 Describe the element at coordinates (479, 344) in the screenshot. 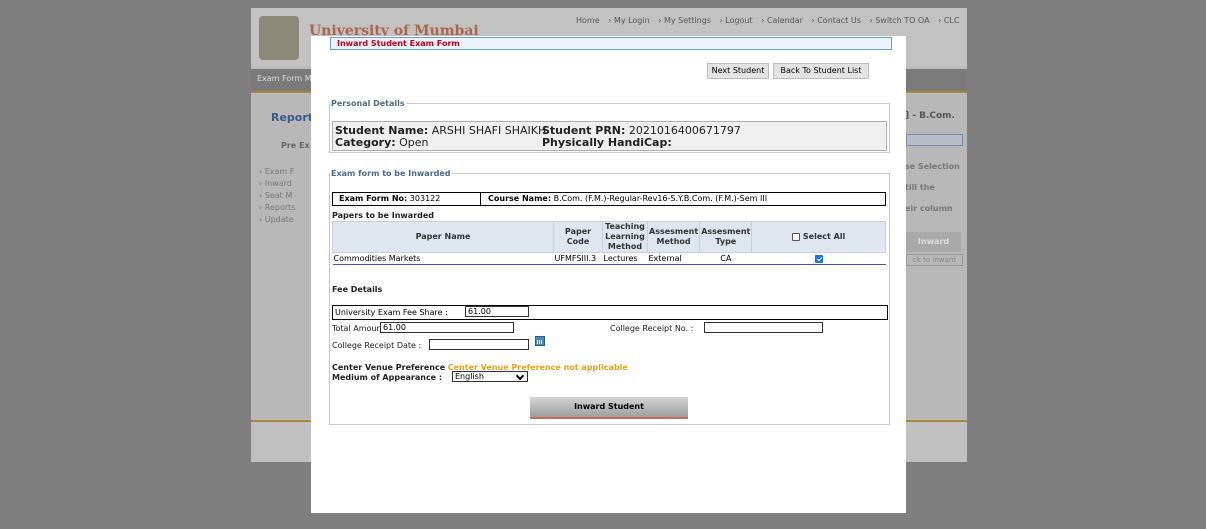

I see `receipt-date-input` at that location.